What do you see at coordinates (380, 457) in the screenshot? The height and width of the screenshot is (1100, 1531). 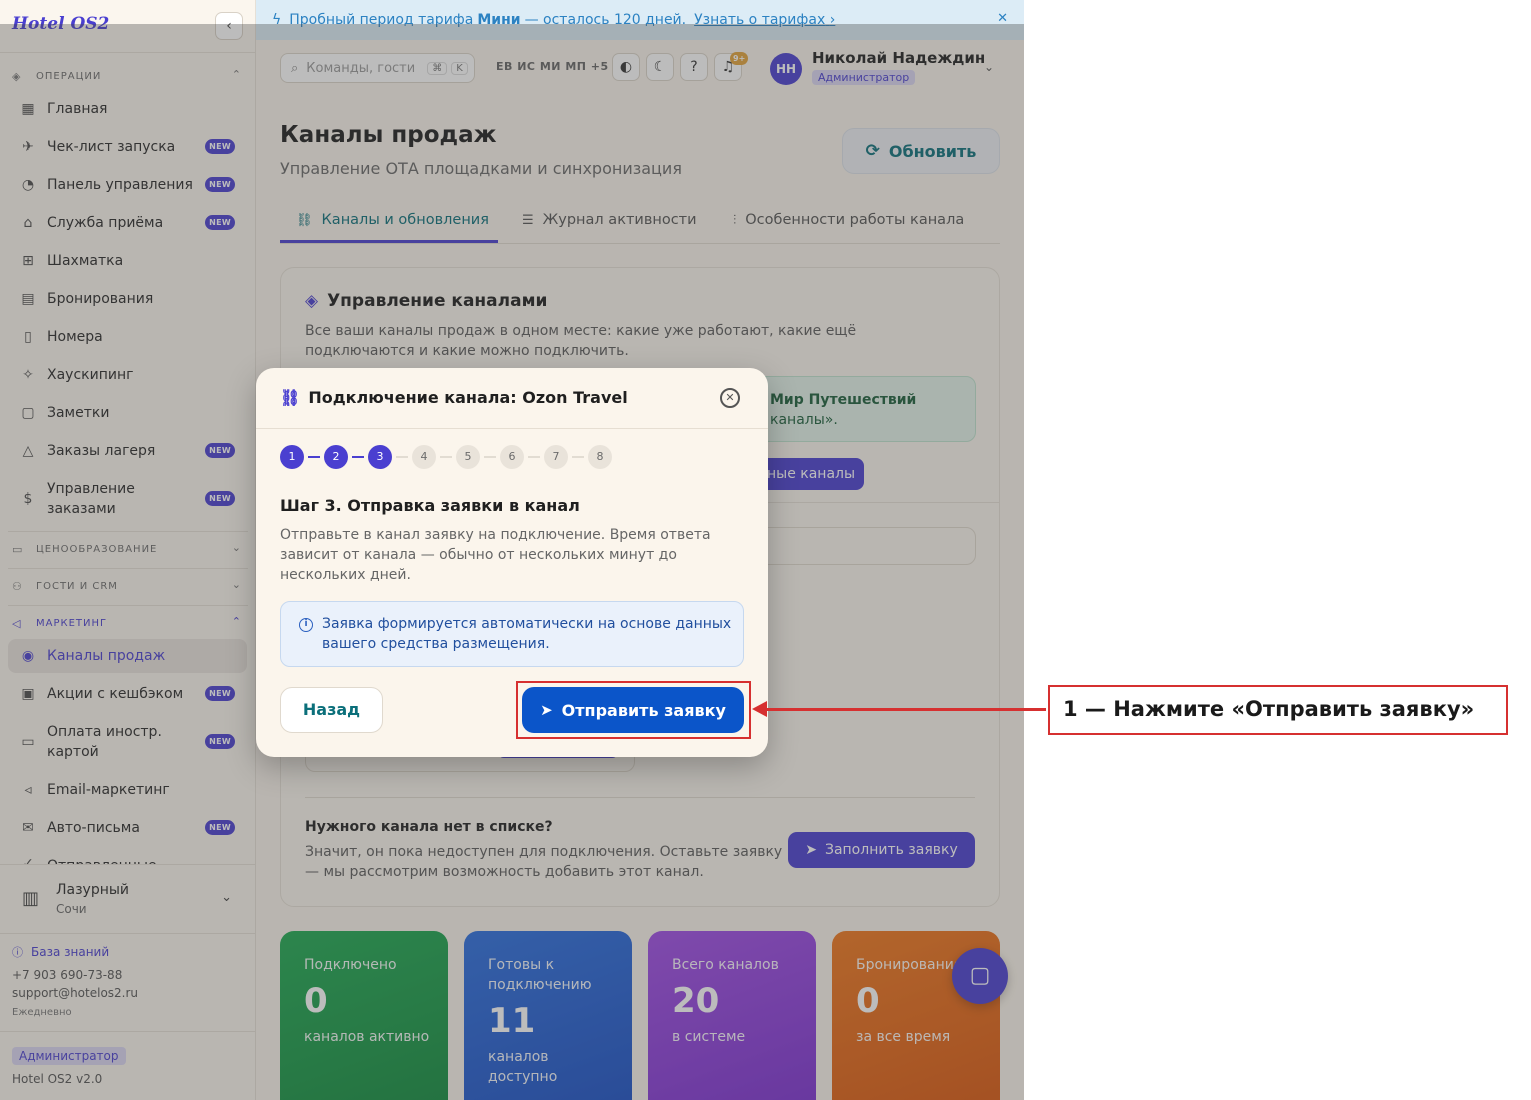 I see `step-3: 3` at bounding box center [380, 457].